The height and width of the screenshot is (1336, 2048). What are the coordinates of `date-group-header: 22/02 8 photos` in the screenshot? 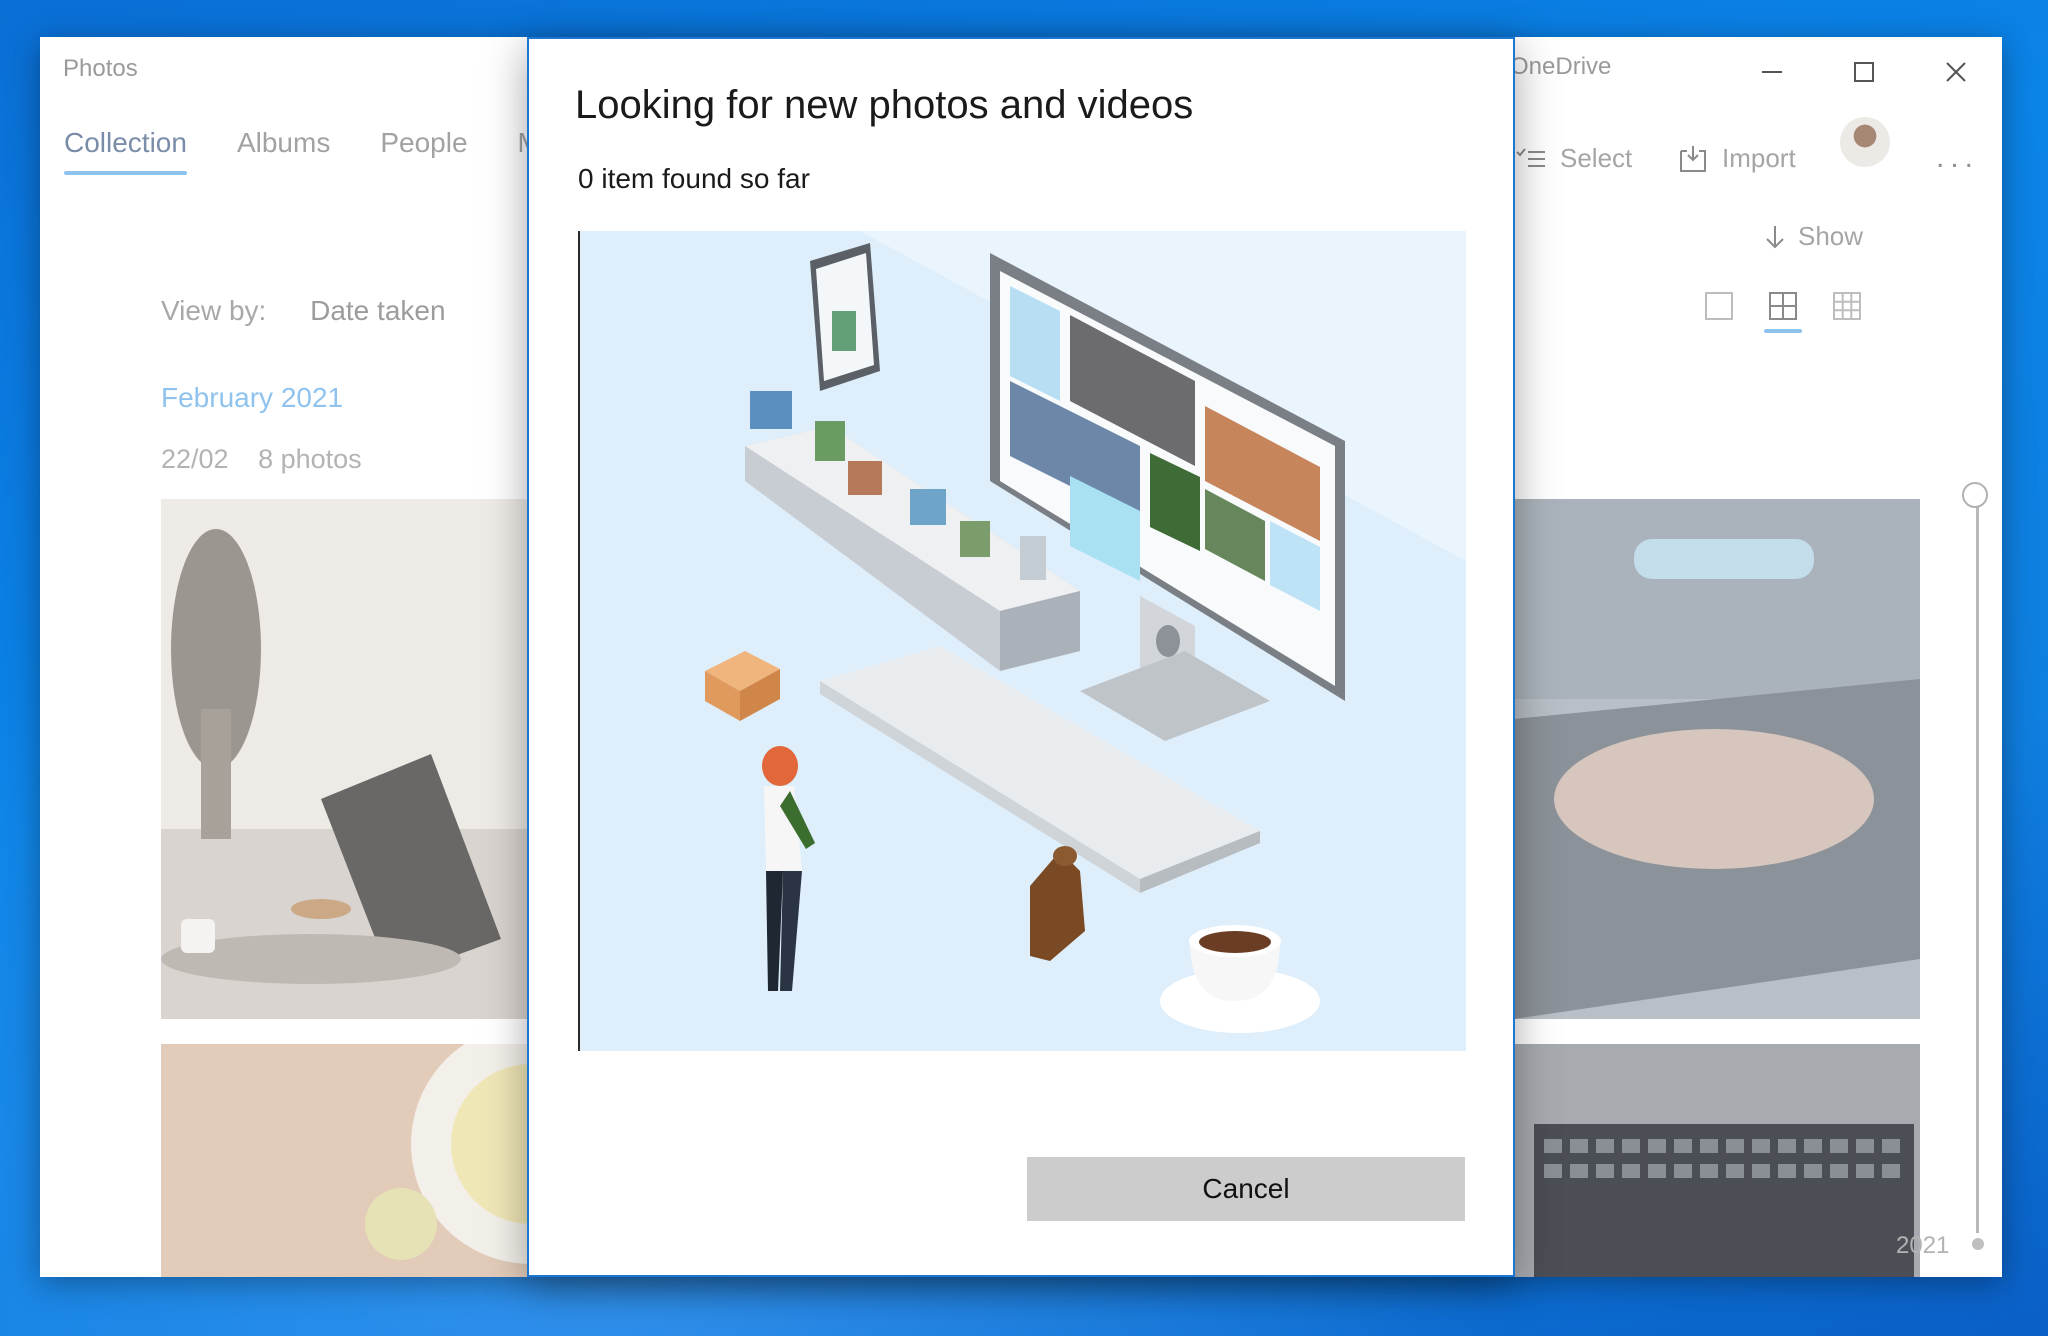 It's located at (261, 459).